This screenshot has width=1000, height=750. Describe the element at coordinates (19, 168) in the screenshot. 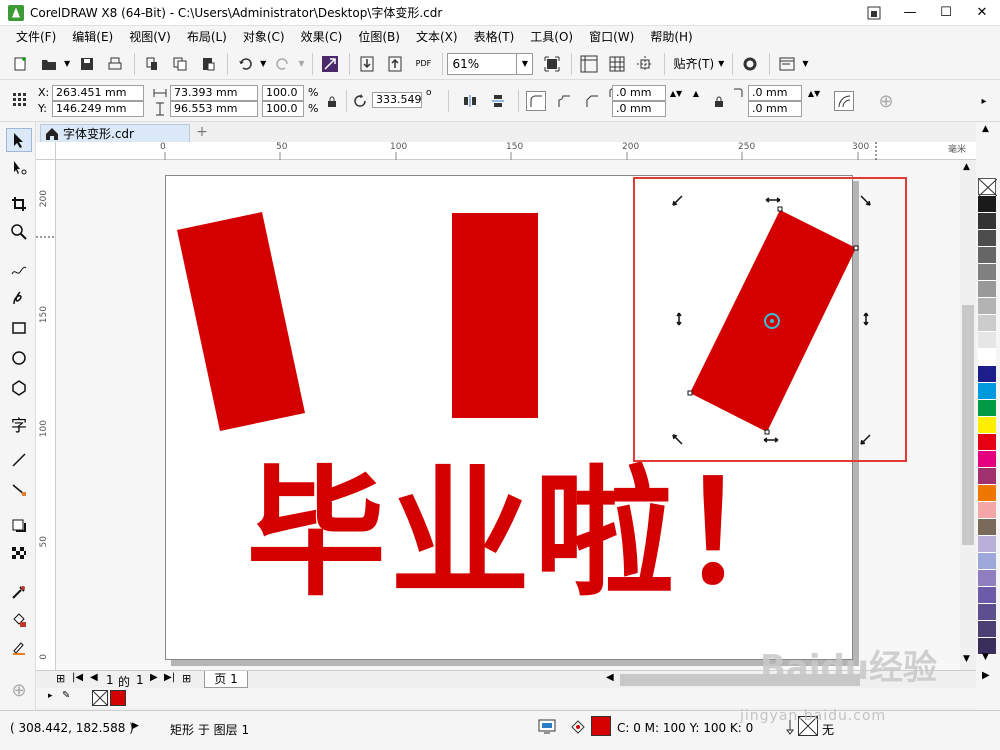

I see `shape-tool-icon` at that location.